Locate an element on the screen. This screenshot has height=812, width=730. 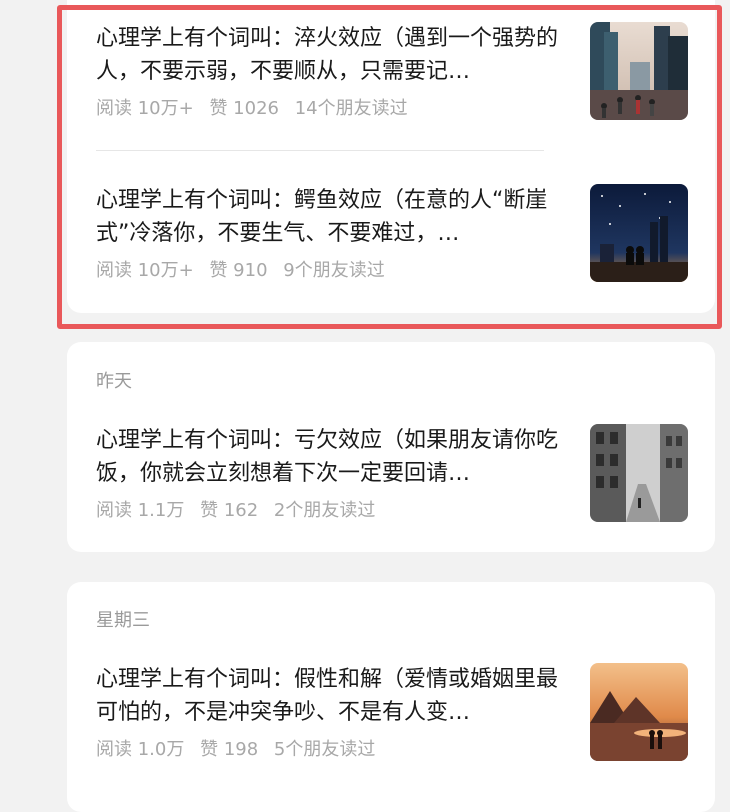
article-meta: 阅读 1.0万 赞 198 5个朋友读过 is located at coordinates (240, 748).